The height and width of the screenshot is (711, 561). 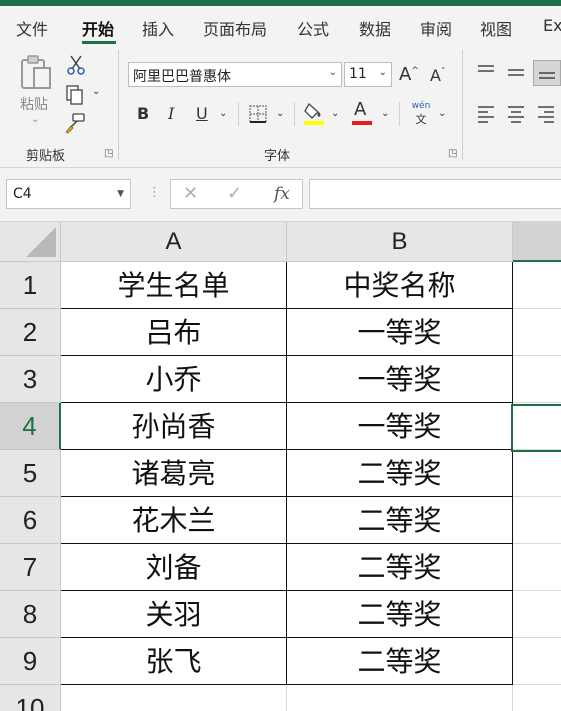 I want to click on name-box: C4 ▼, so click(x=68, y=194).